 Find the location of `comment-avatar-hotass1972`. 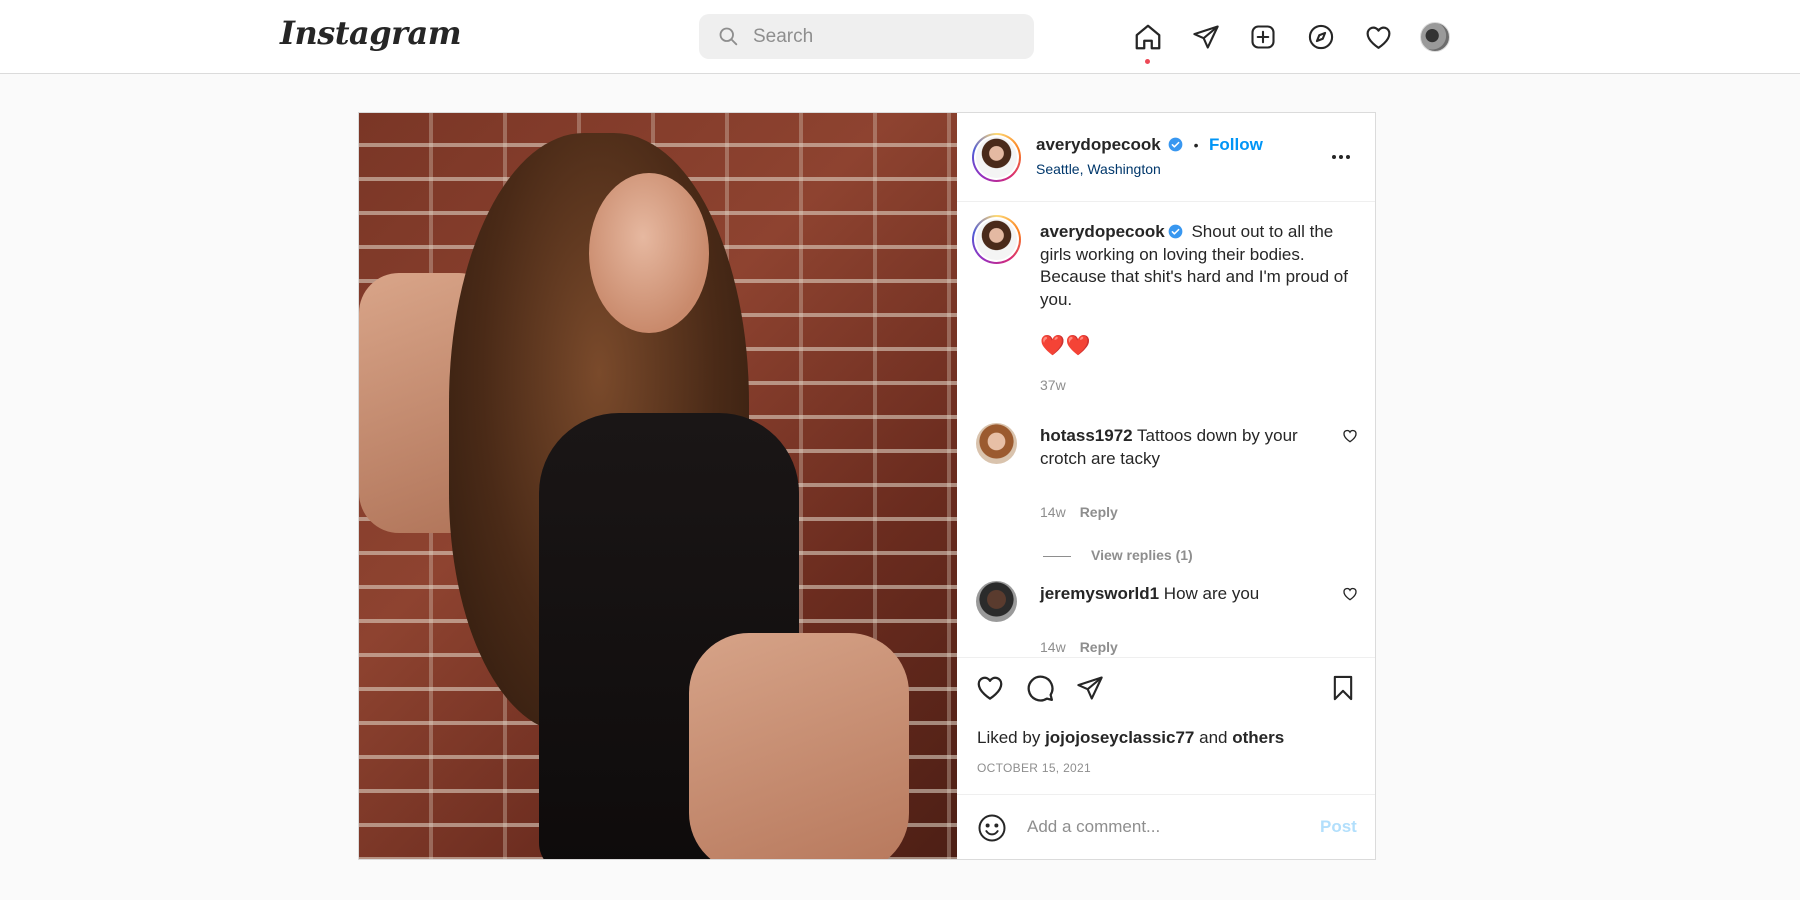

comment-avatar-hotass1972 is located at coordinates (996, 443).